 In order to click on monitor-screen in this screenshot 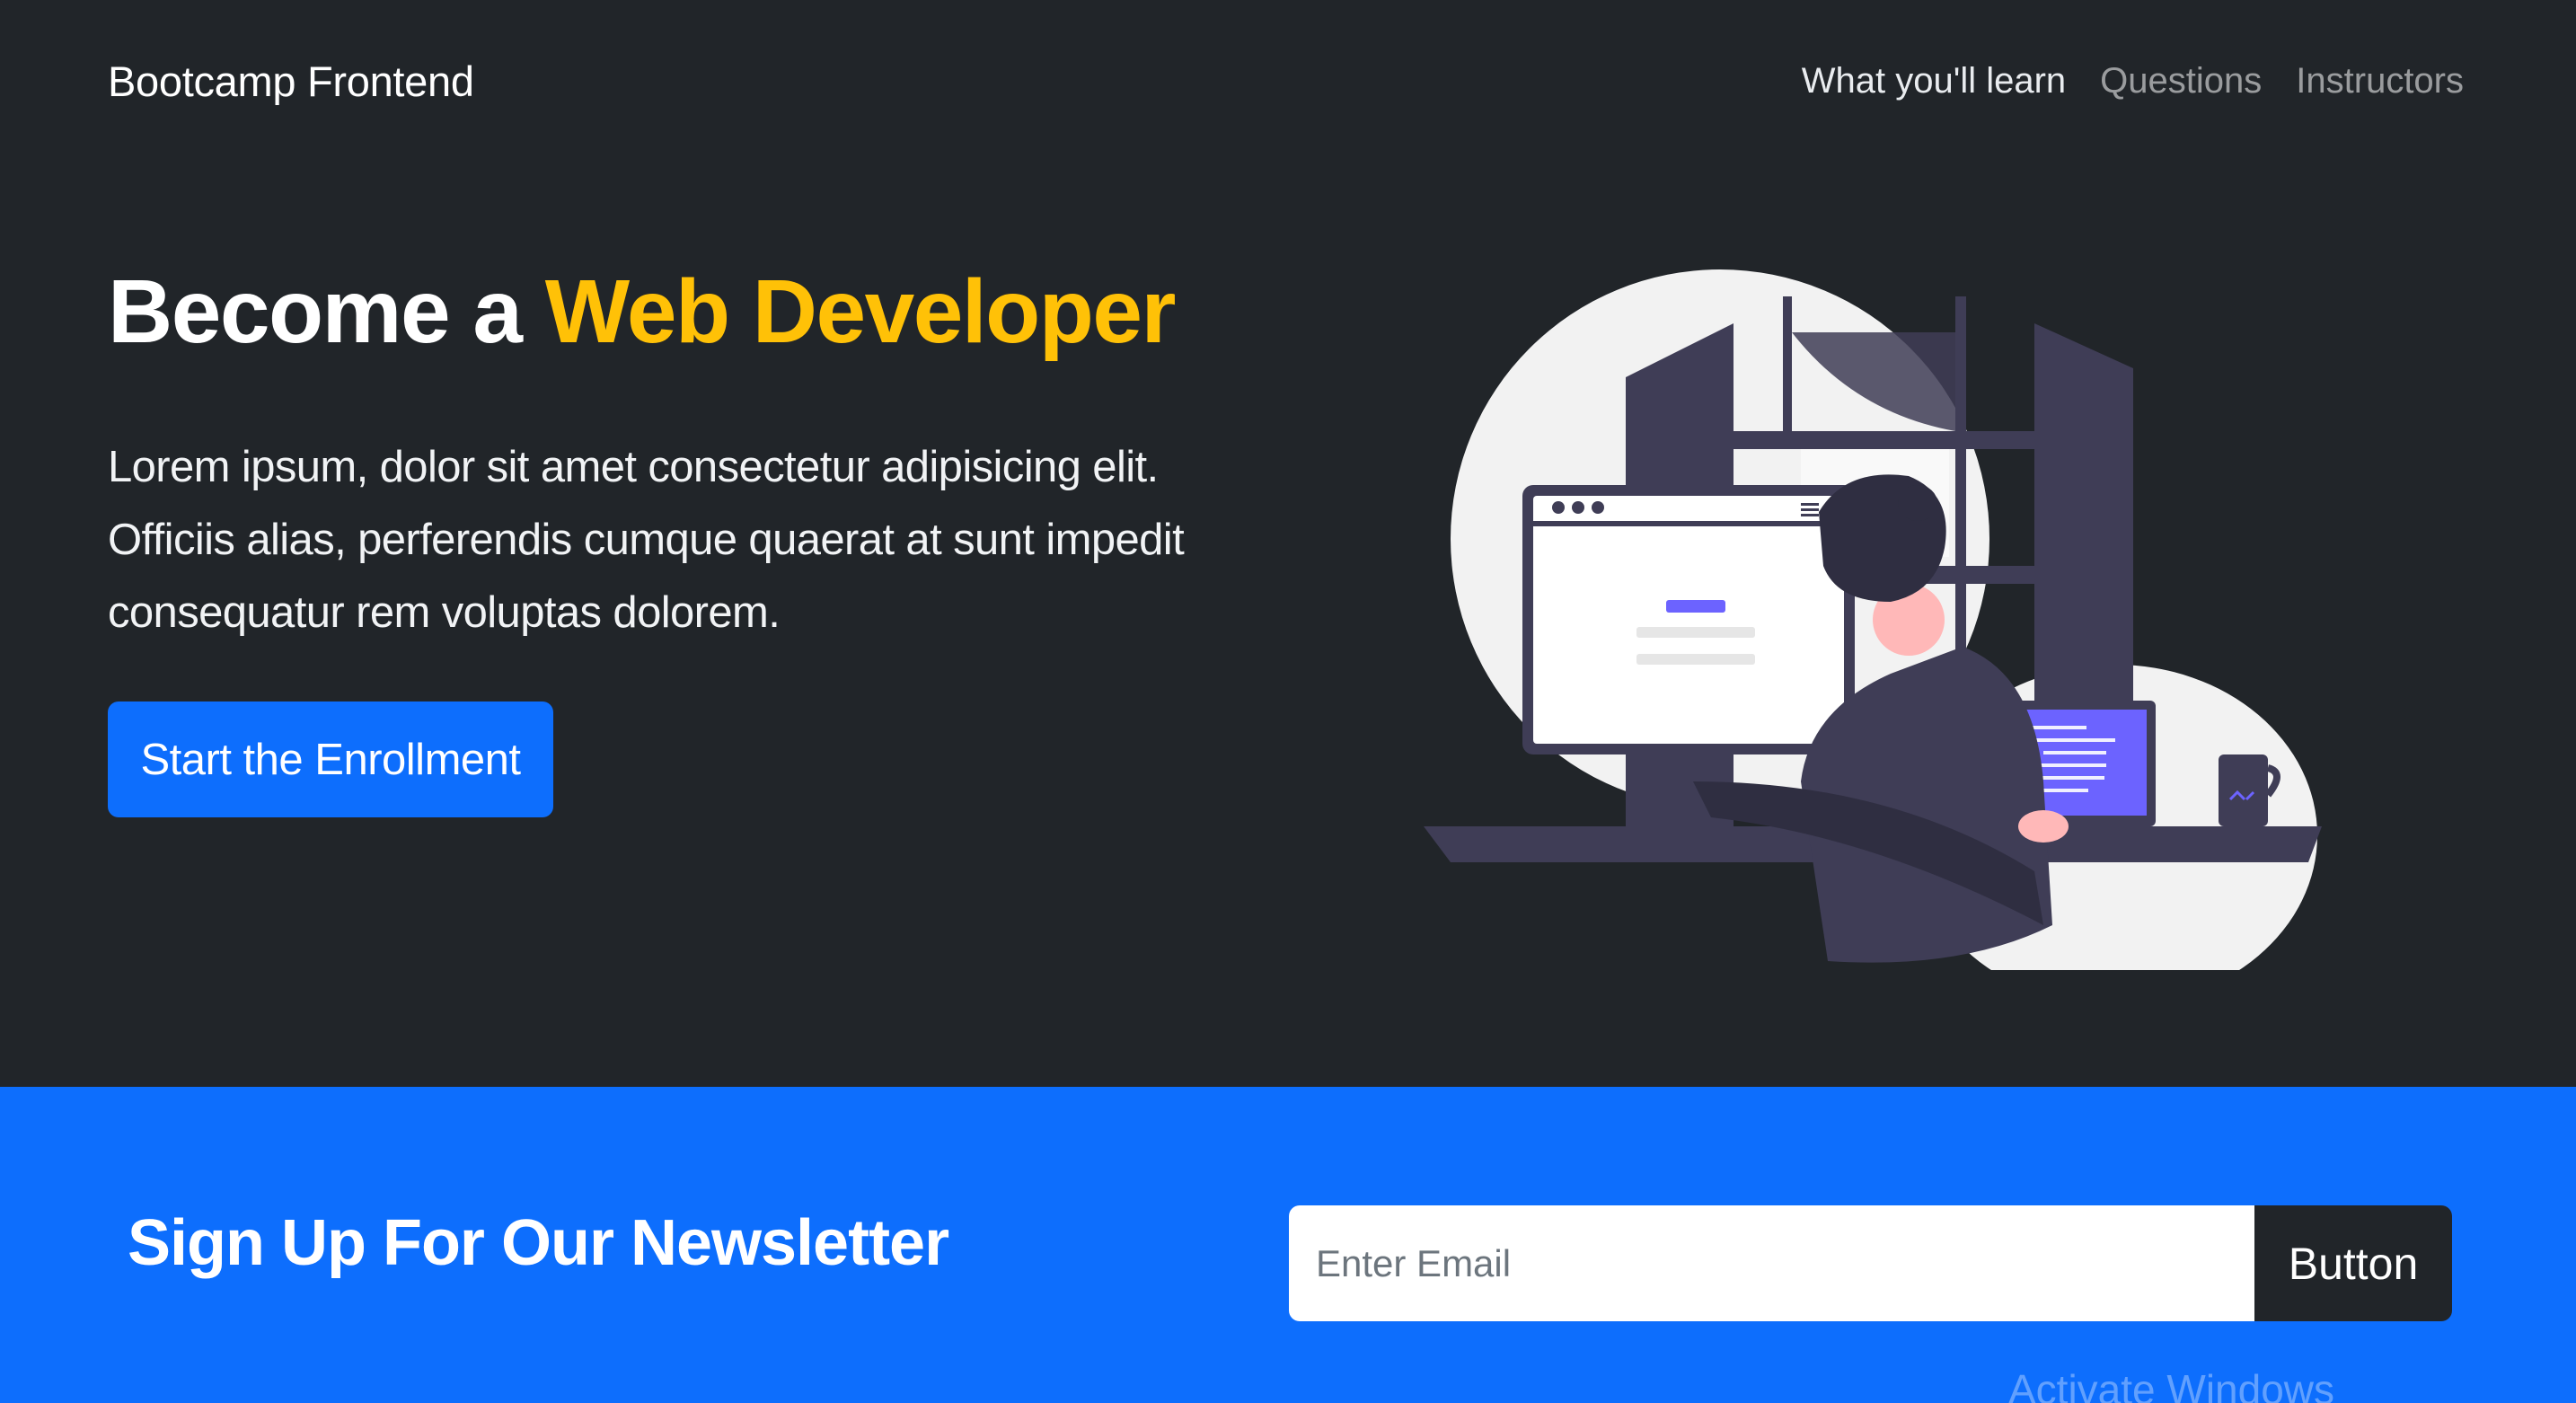, I will do `click(1688, 620)`.